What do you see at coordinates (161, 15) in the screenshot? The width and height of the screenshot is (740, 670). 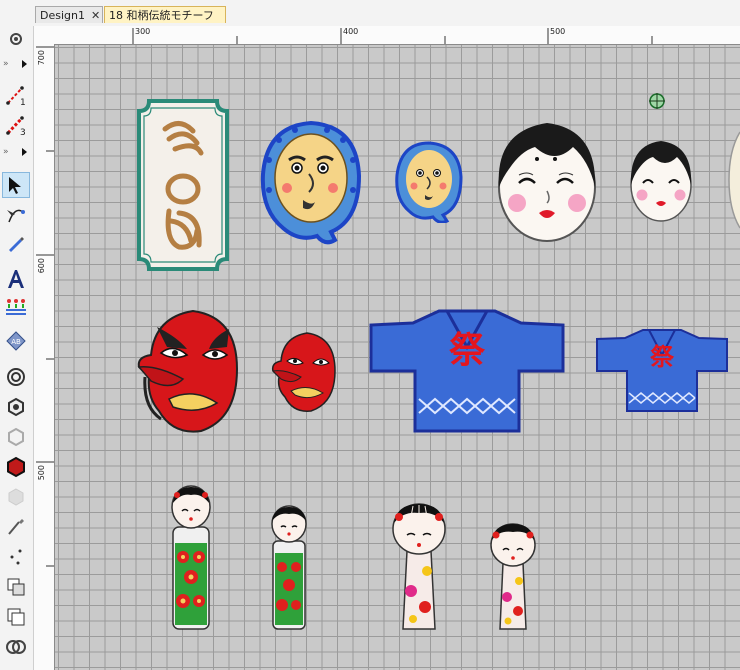 I see `tab-label: 18 和柄伝統モチーフ` at bounding box center [161, 15].